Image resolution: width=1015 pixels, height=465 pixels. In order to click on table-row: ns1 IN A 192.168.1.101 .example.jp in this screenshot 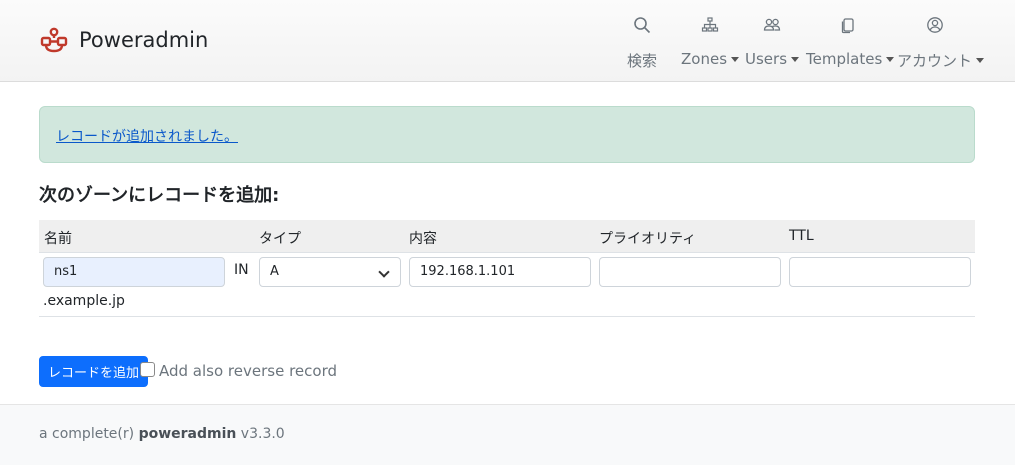, I will do `click(507, 285)`.